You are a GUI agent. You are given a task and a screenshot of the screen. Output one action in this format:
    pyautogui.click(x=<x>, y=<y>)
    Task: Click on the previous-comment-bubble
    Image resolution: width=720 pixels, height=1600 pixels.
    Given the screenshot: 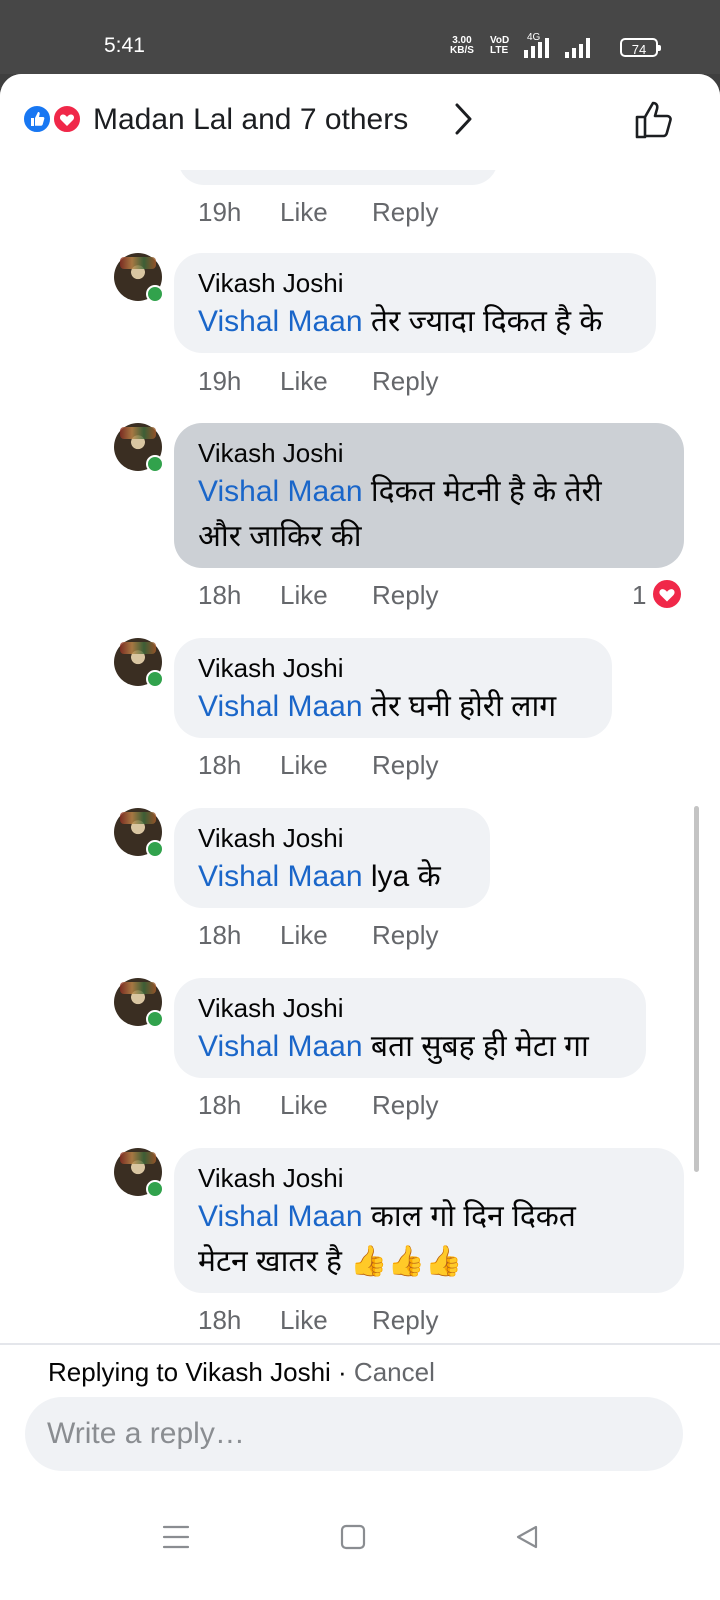 What is the action you would take?
    pyautogui.click(x=338, y=177)
    